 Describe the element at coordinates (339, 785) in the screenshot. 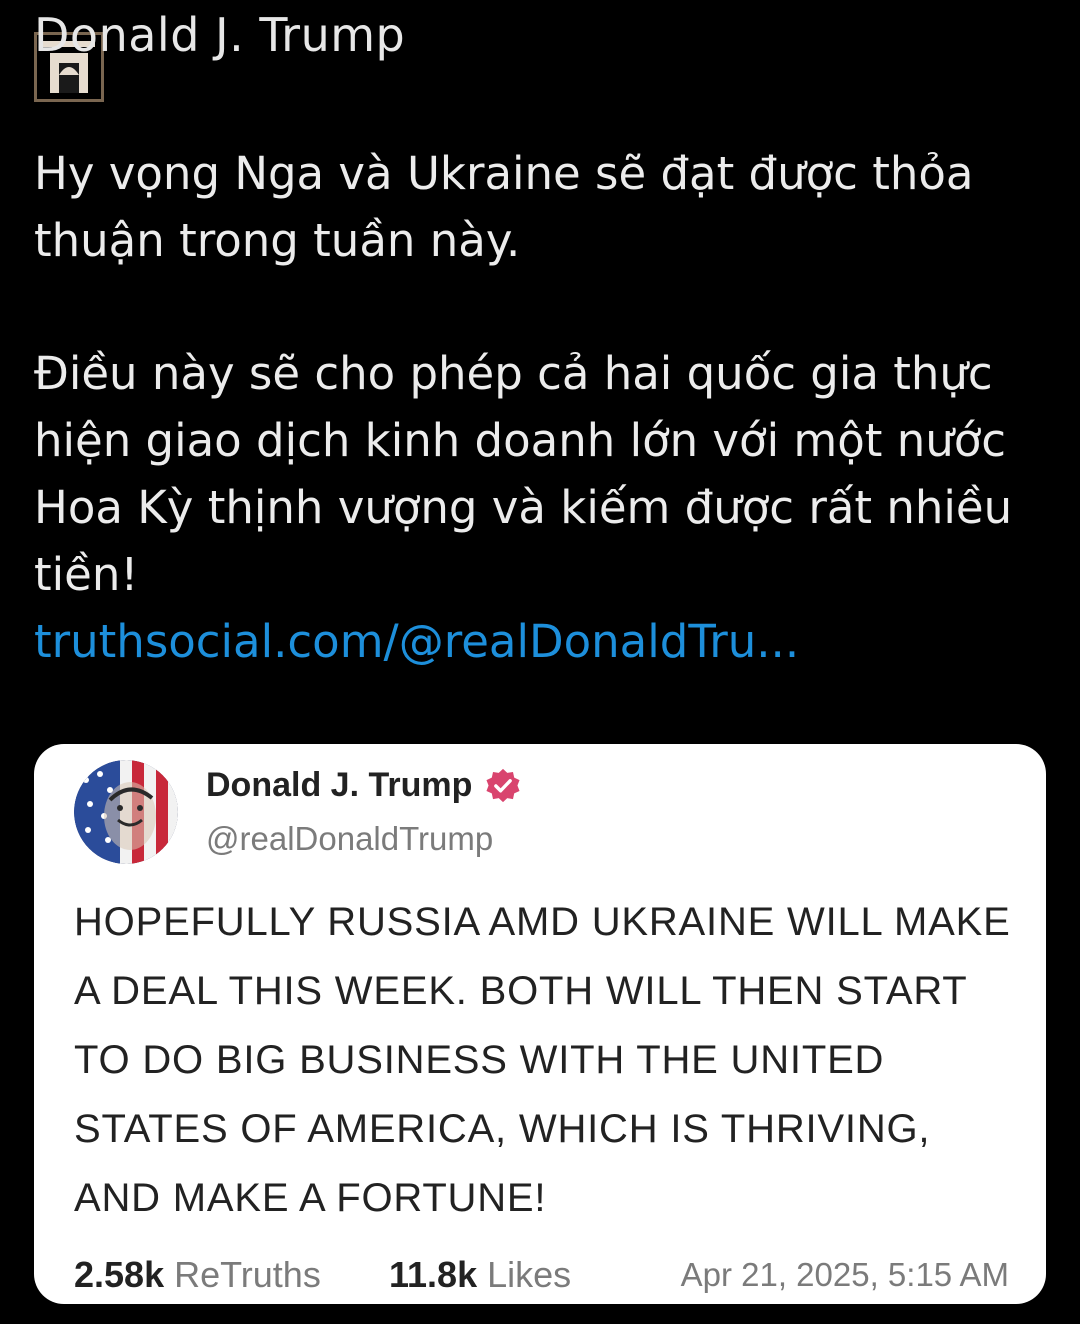

I see `card-author-name: Donald J. Trump` at that location.